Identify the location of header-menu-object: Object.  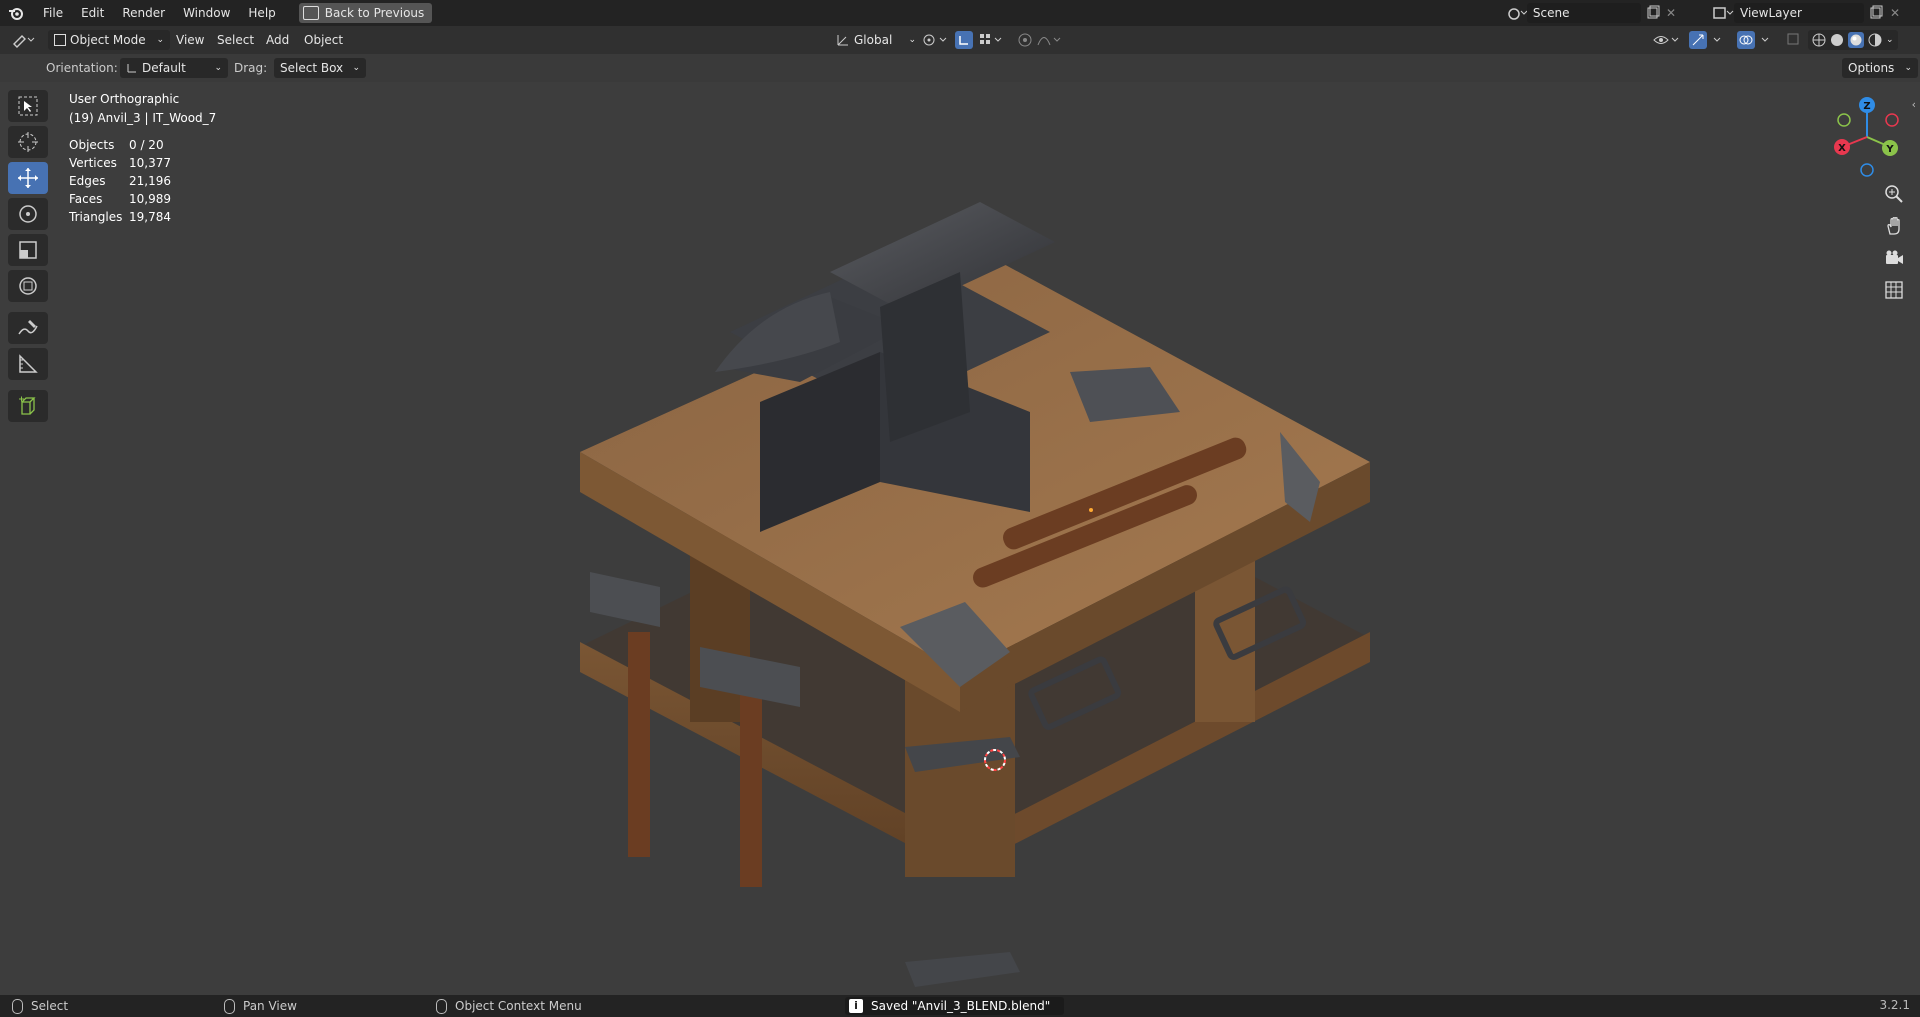
(323, 40).